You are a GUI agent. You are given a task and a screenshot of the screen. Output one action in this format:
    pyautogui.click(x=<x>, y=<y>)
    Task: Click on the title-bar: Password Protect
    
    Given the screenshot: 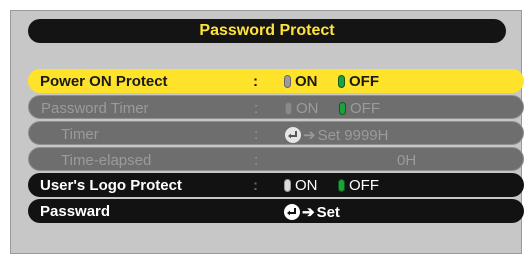 What is the action you would take?
    pyautogui.click(x=267, y=31)
    